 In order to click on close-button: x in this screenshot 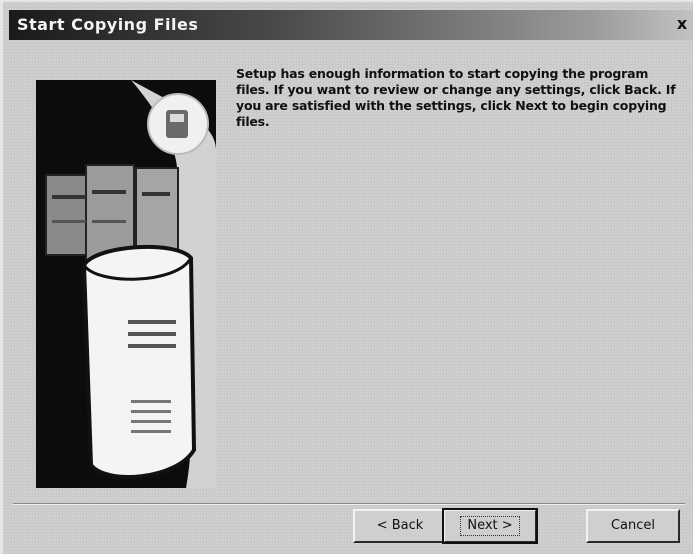, I will do `click(682, 24)`.